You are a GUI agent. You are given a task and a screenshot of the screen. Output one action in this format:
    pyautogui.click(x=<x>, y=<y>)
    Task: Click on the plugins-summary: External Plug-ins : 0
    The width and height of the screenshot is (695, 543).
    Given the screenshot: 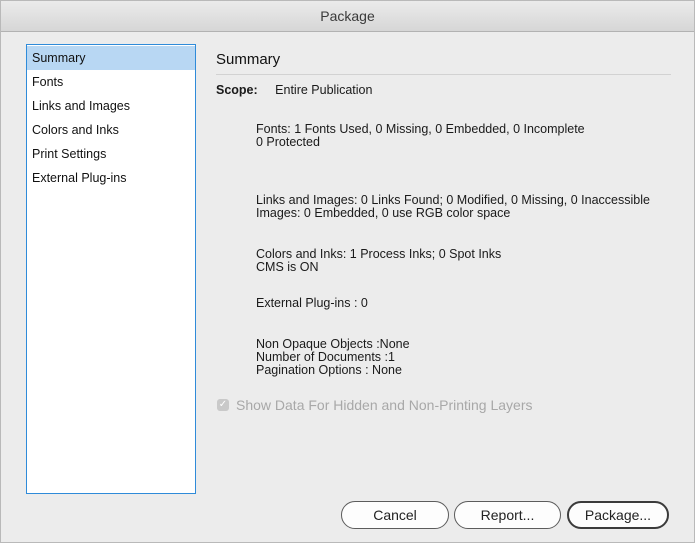 What is the action you would take?
    pyautogui.click(x=312, y=303)
    